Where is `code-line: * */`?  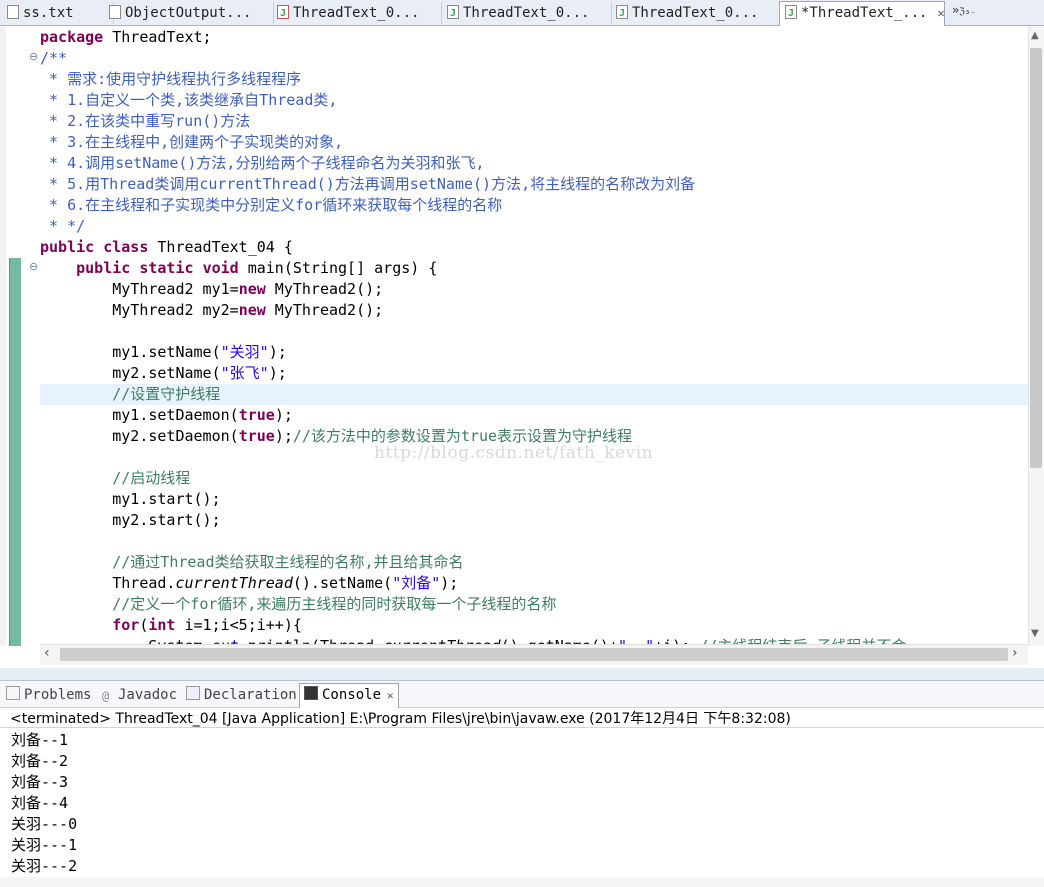
code-line: * */ is located at coordinates (63, 226).